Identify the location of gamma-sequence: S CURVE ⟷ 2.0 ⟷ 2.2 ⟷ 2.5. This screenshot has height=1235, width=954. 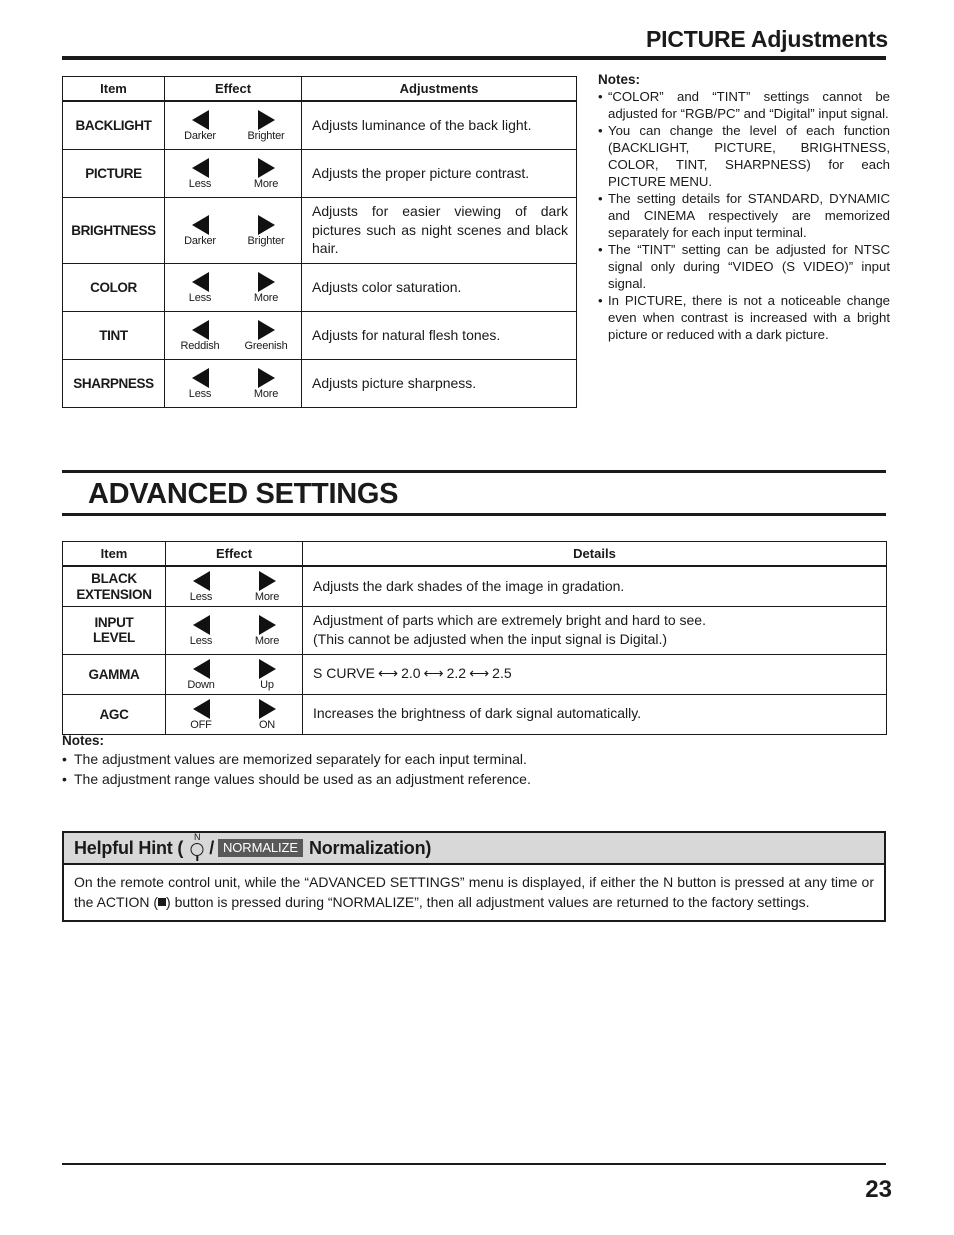
(595, 673).